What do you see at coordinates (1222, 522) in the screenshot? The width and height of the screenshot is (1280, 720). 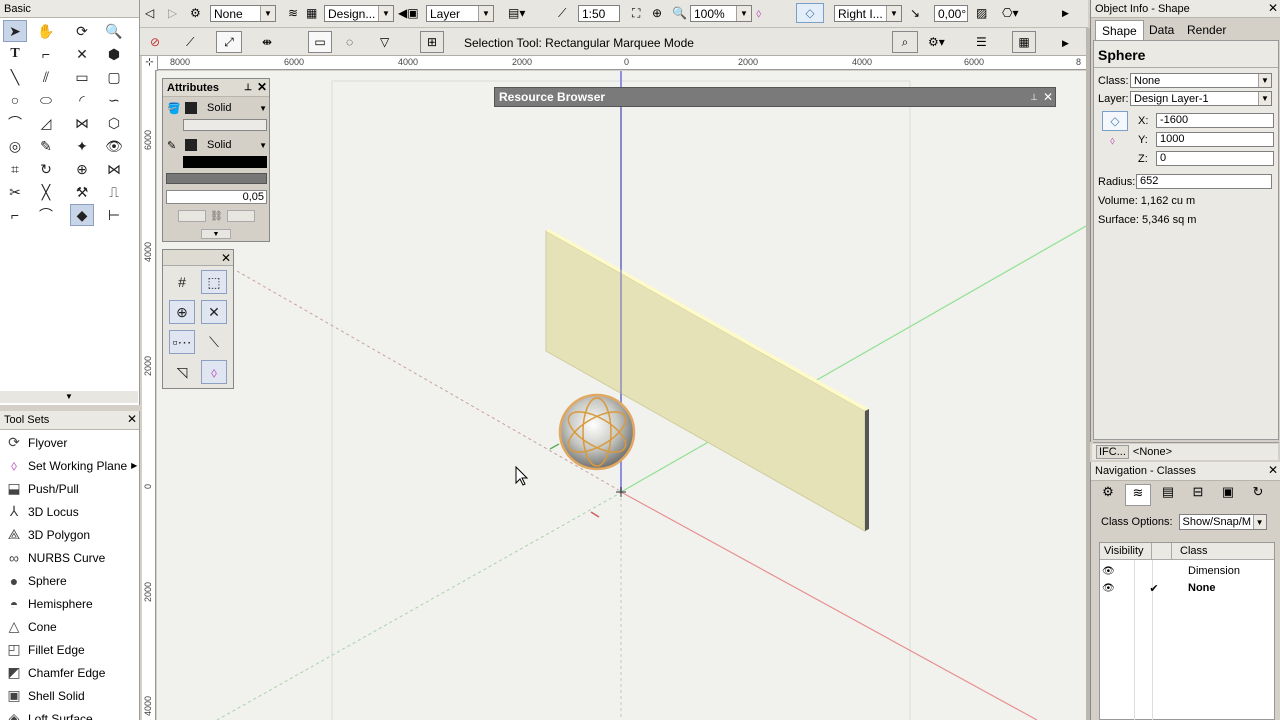 I see `class-options-select: Show/Snap/M ▼` at bounding box center [1222, 522].